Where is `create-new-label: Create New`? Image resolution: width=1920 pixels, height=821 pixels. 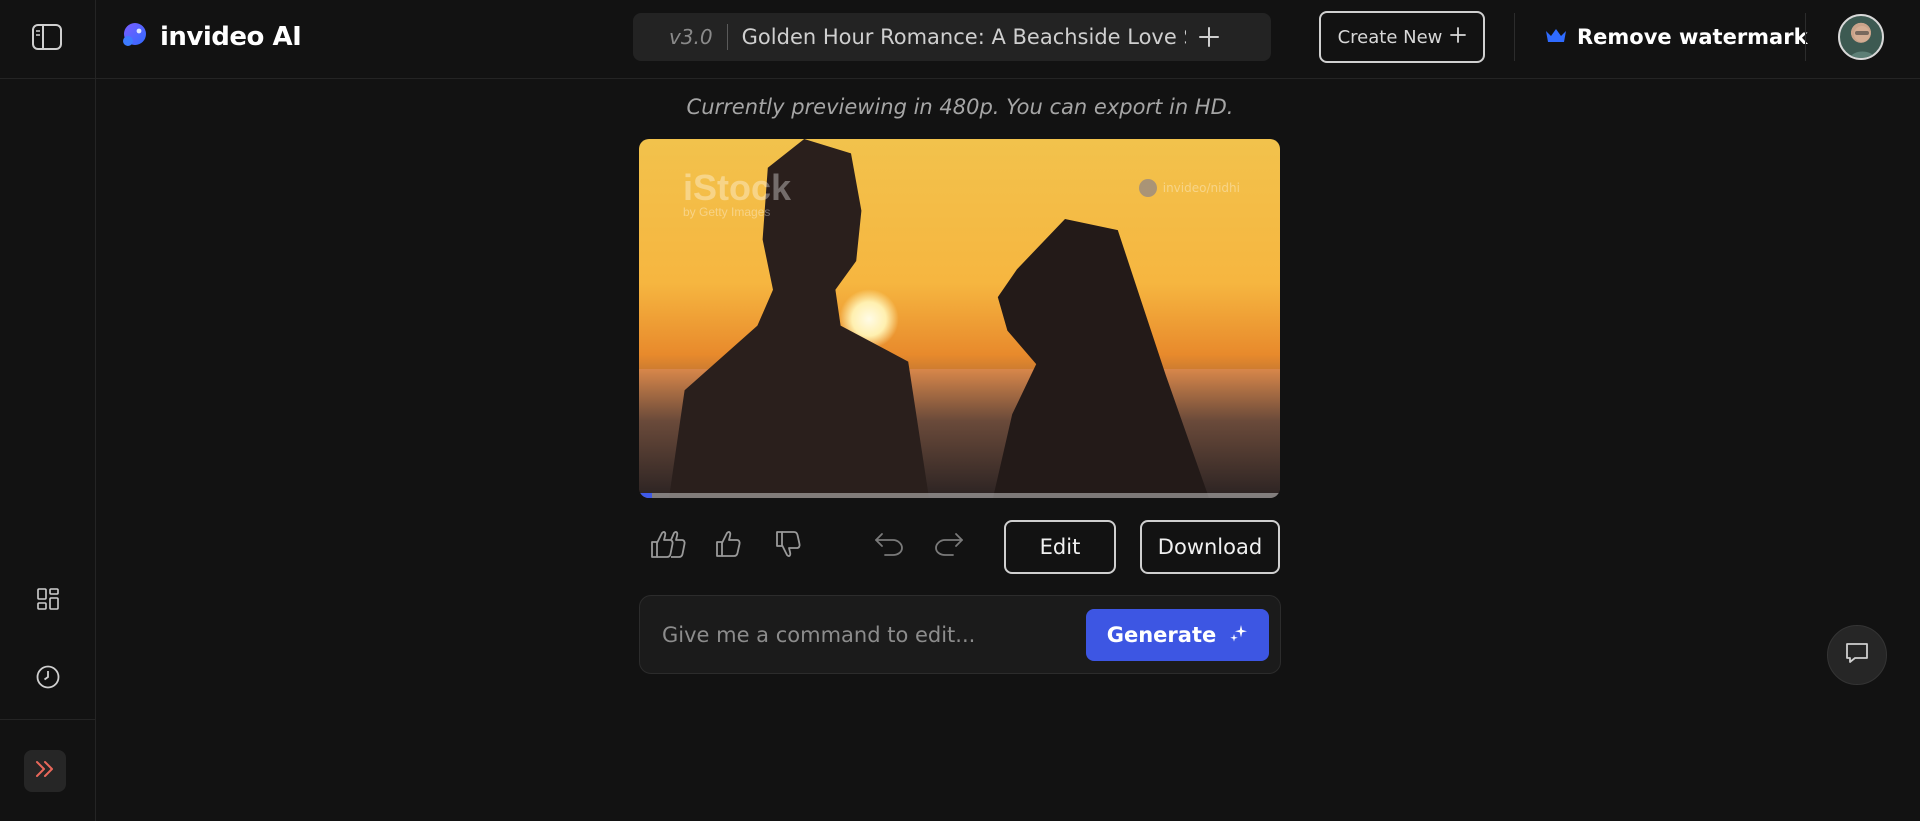 create-new-label: Create New is located at coordinates (1390, 37).